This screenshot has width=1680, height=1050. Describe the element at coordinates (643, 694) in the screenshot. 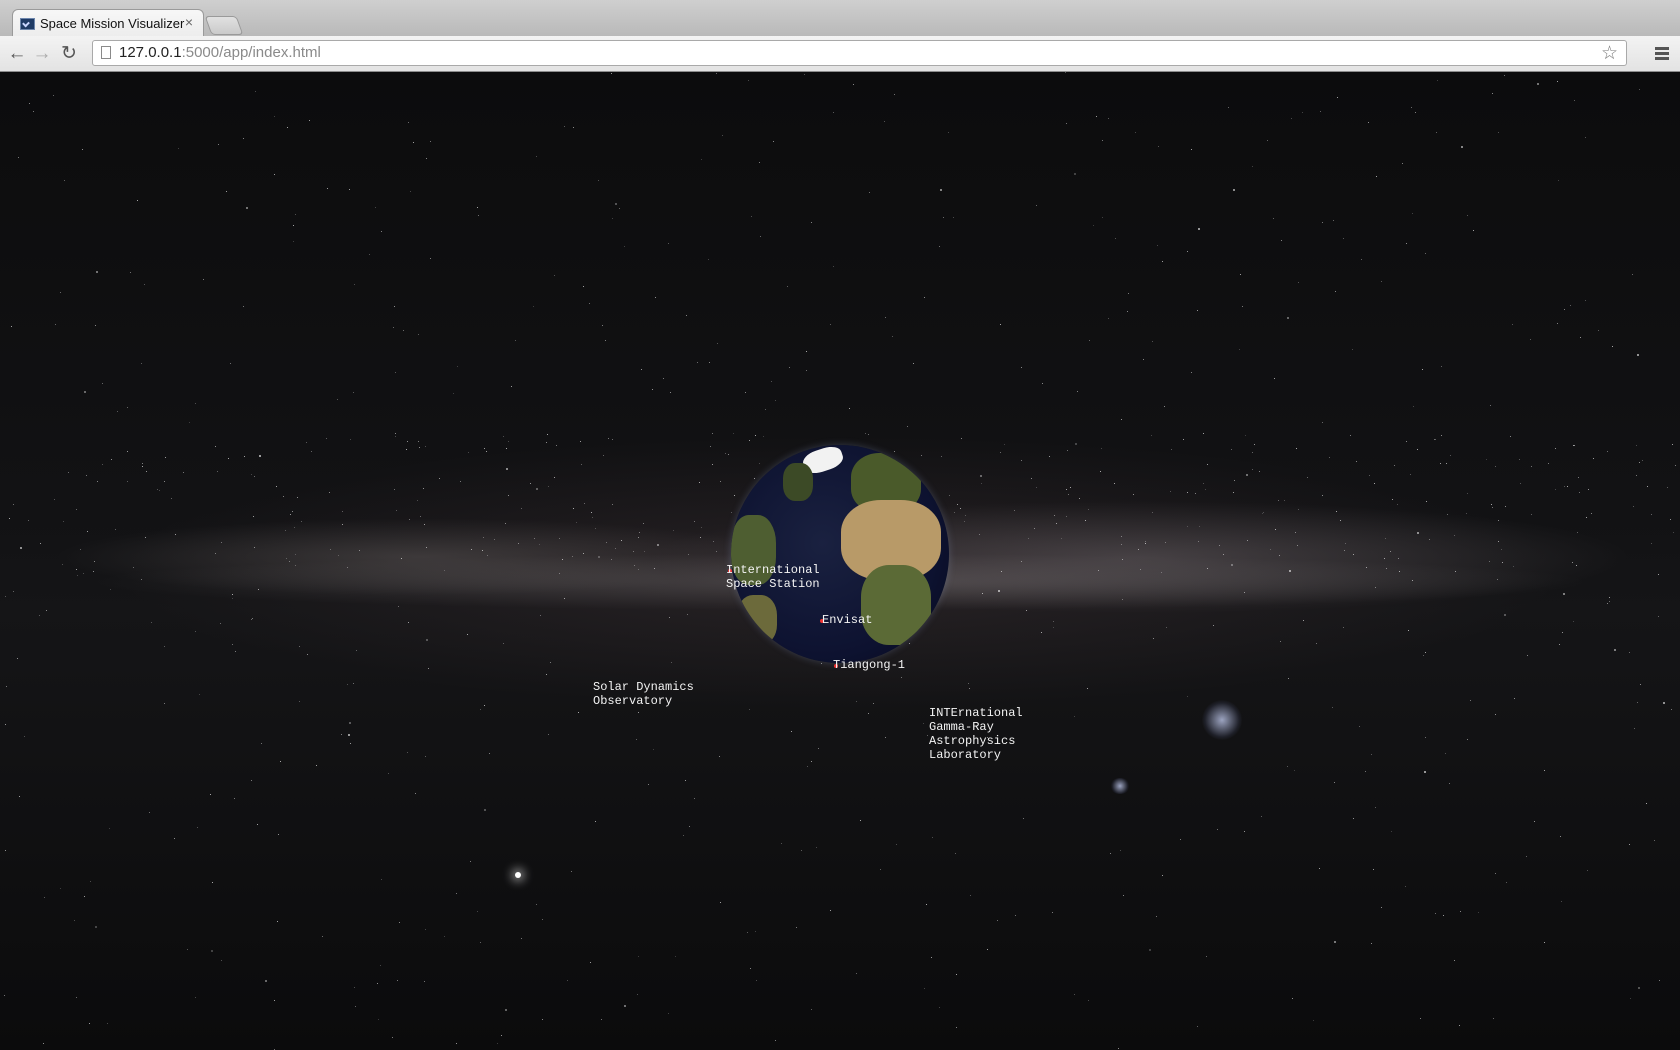

I see `sdo-label: Solar Dynamics Observatory` at that location.